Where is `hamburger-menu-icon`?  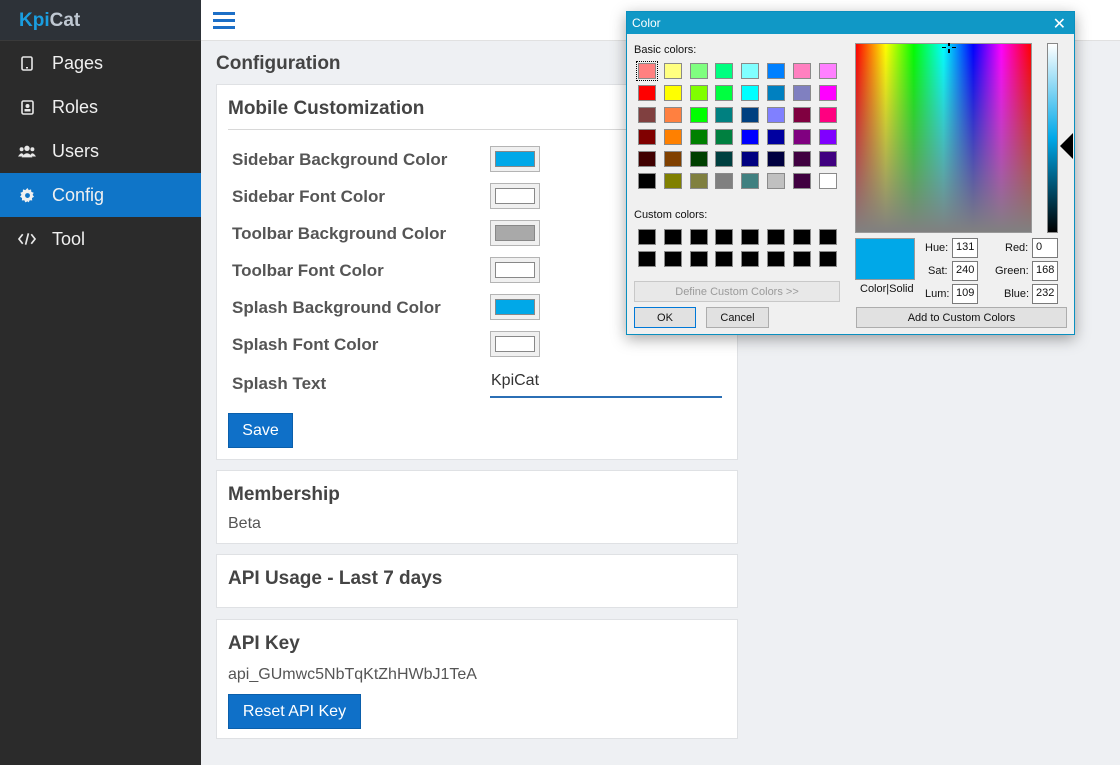
hamburger-menu-icon is located at coordinates (224, 20).